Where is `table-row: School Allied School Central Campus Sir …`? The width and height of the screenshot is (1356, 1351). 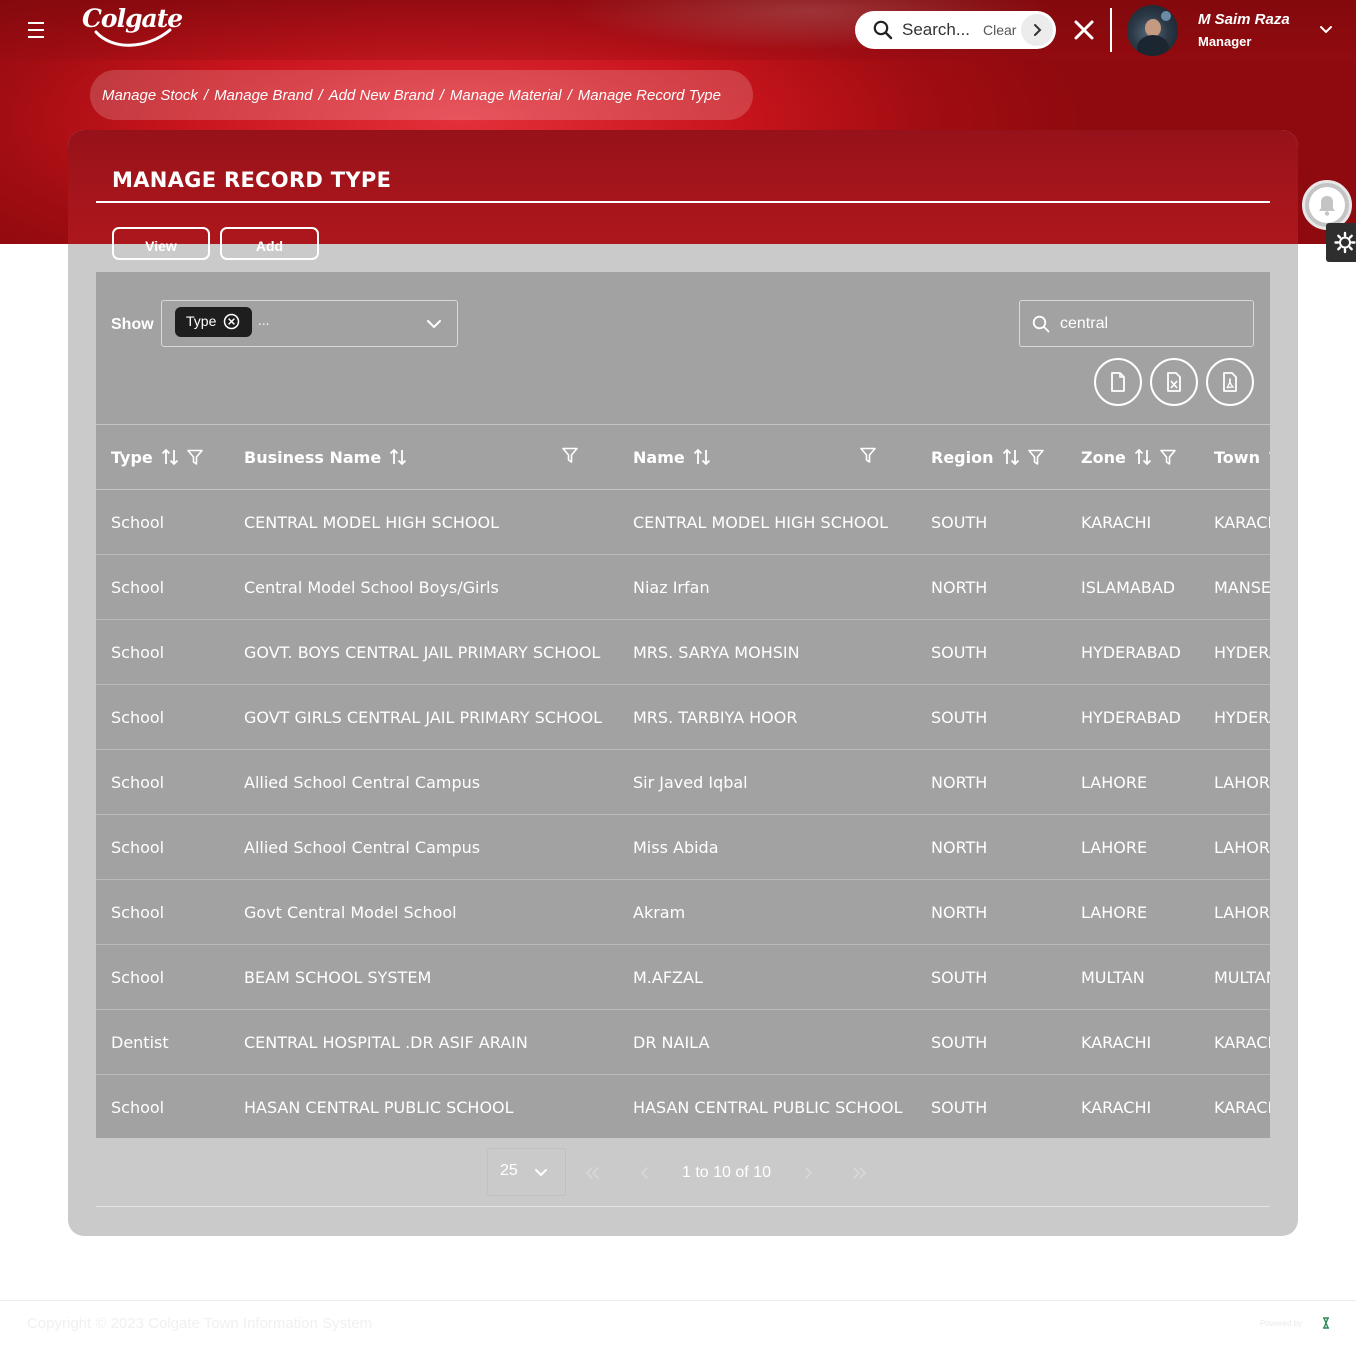 table-row: School Allied School Central Campus Sir … is located at coordinates (683, 782).